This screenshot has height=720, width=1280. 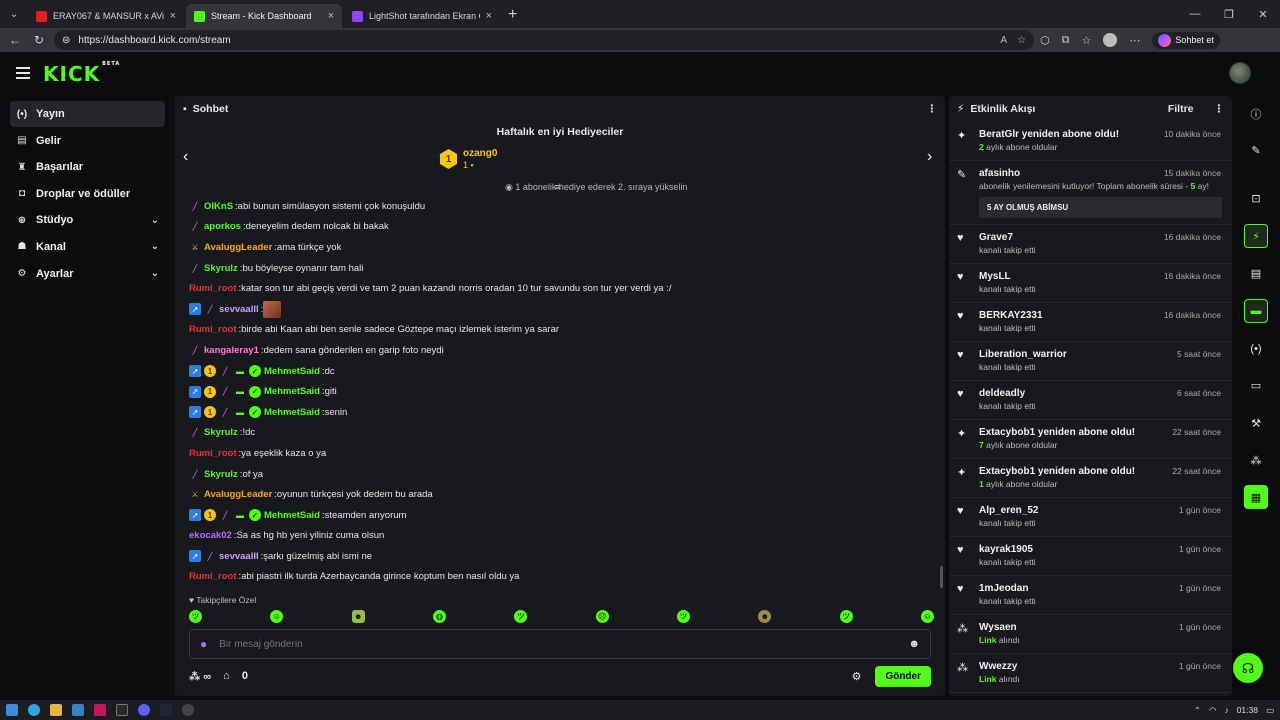 I want to click on wrench-icon: ⚒, so click(x=1256, y=423).